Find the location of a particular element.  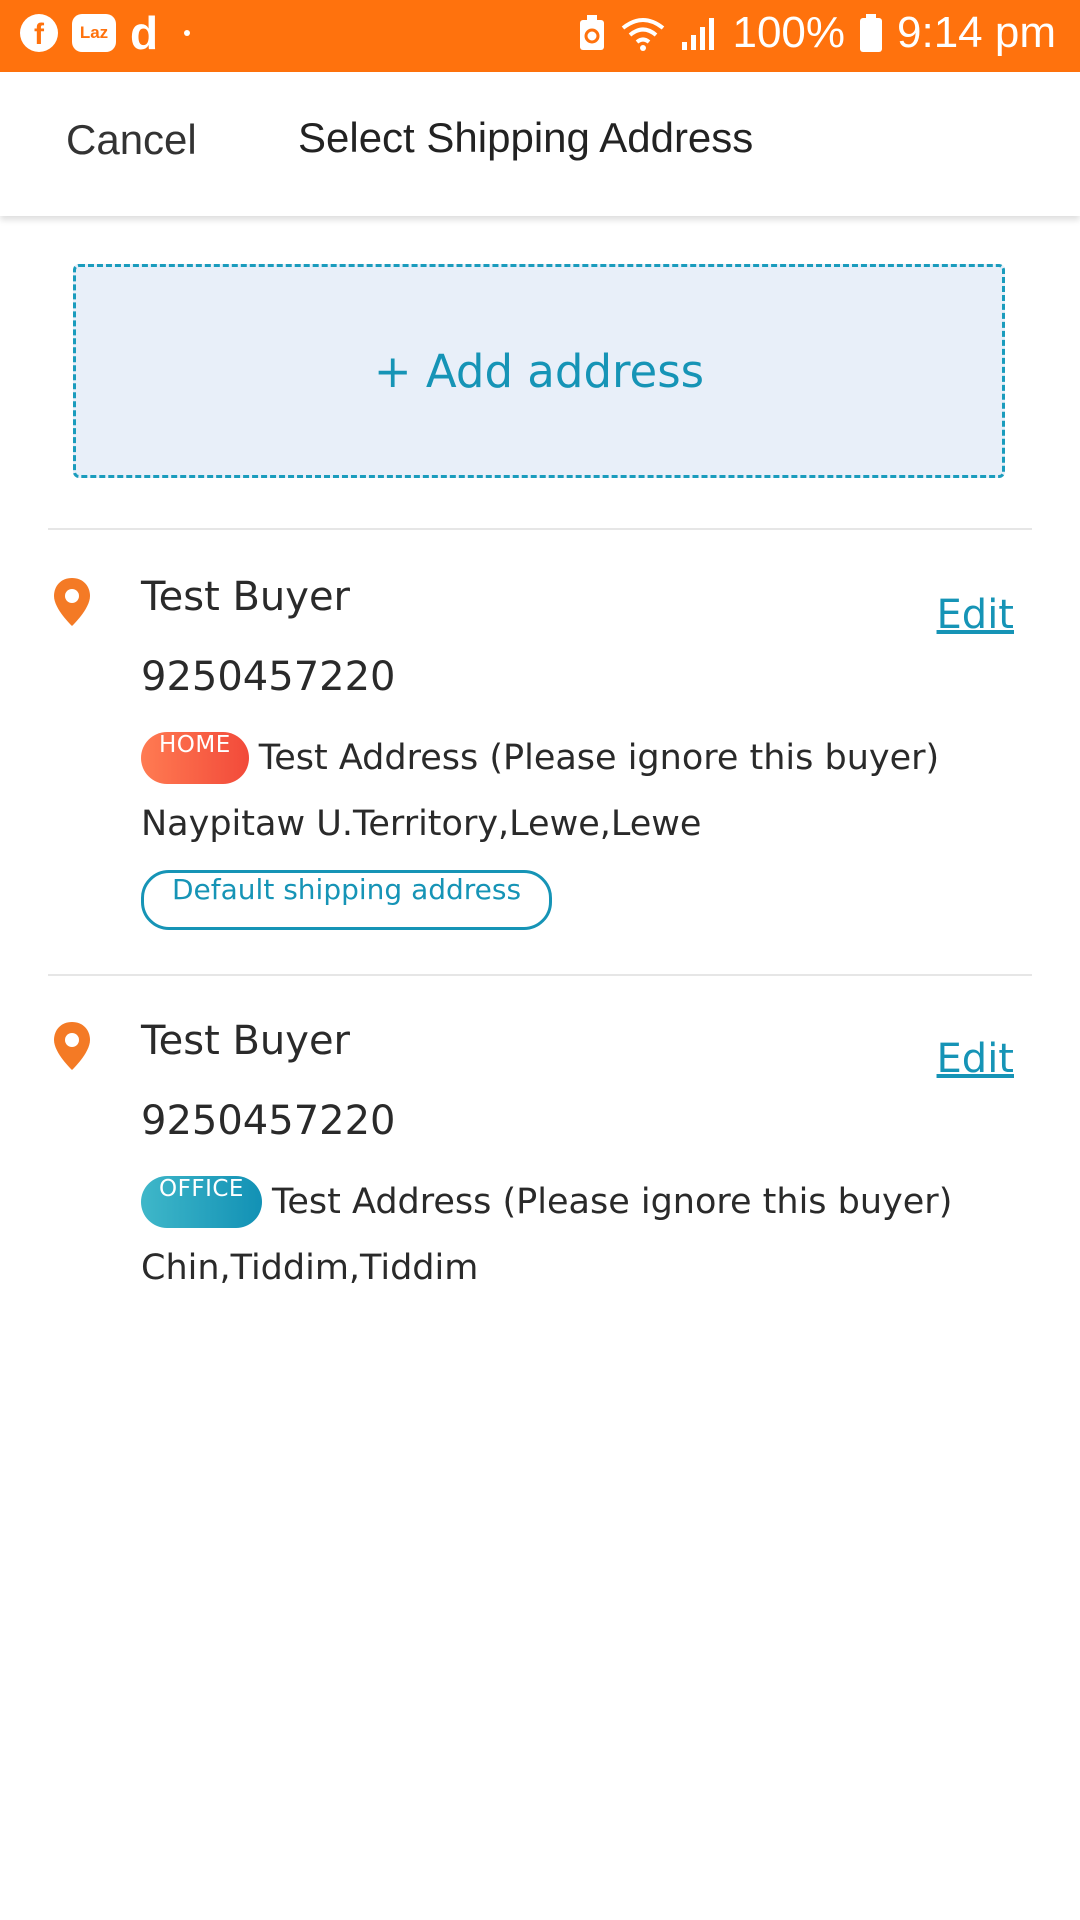

home-tag-badge: HOME is located at coordinates (195, 758).